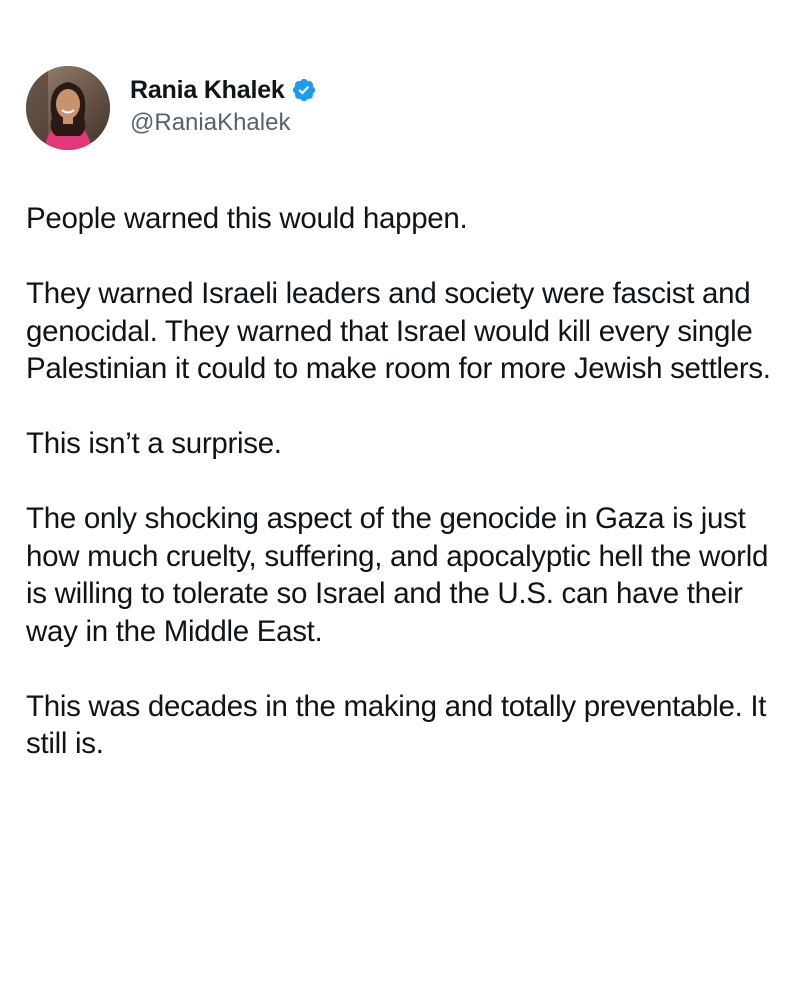 The width and height of the screenshot is (800, 1000). I want to click on verified-badge-icon, so click(304, 90).